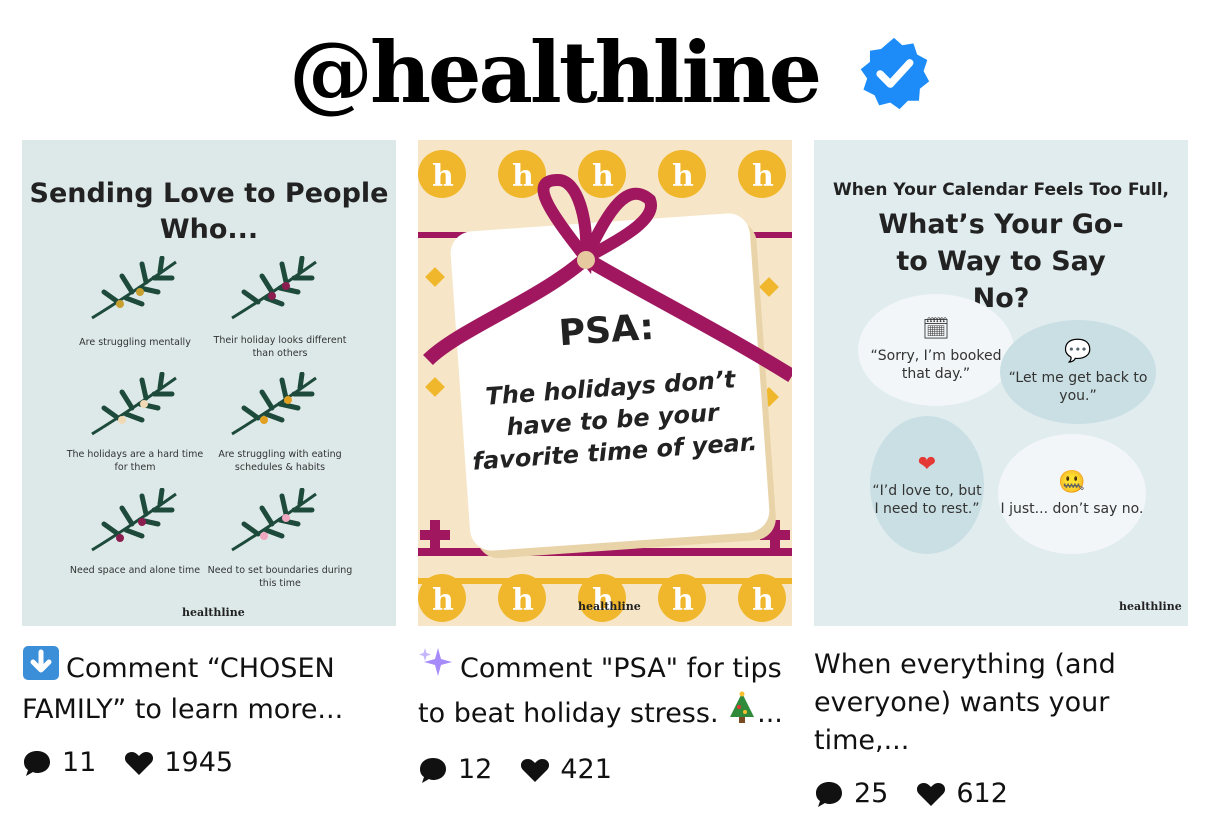  What do you see at coordinates (927, 500) in the screenshot?
I see `bubble-text: “I’d love to, but I need to rest.”` at bounding box center [927, 500].